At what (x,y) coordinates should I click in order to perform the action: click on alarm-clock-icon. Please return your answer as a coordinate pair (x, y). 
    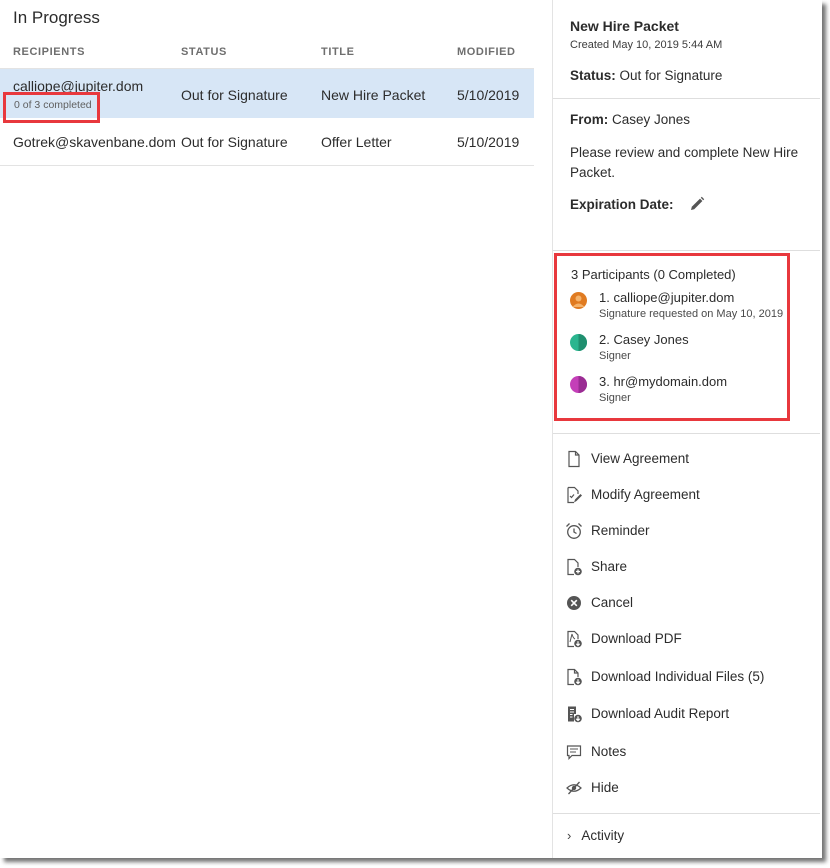
    Looking at the image, I should click on (574, 531).